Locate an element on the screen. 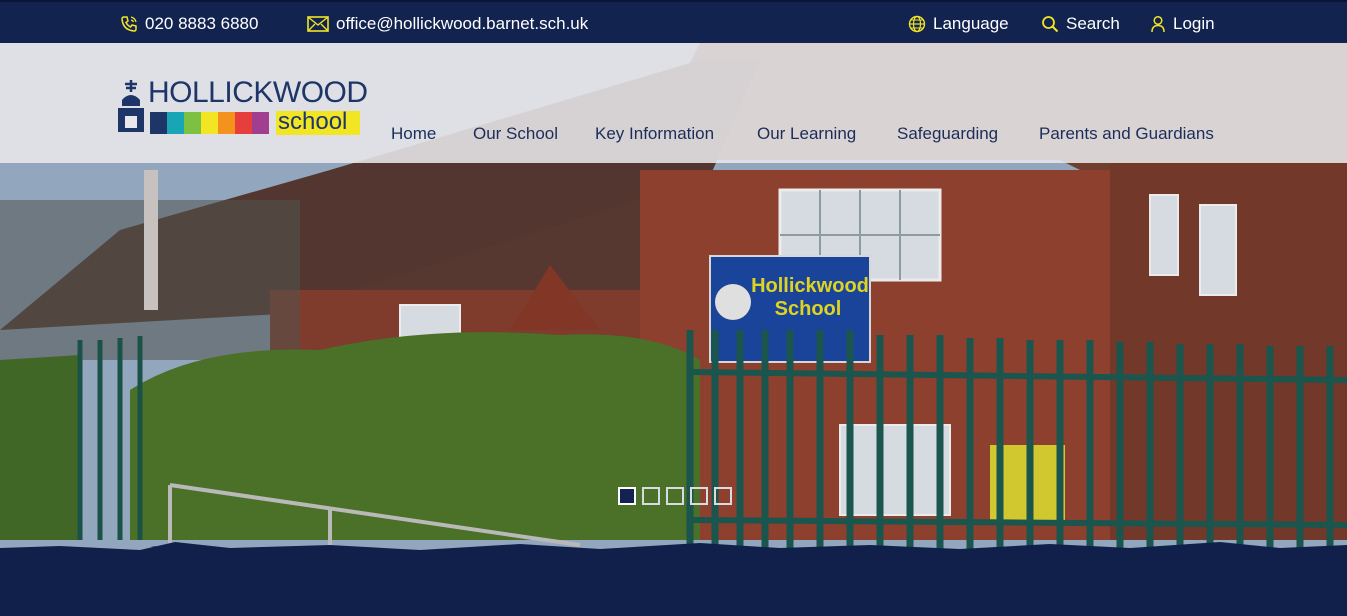  email-address: office@hollickwood.barnet.sch.uk is located at coordinates (462, 23).